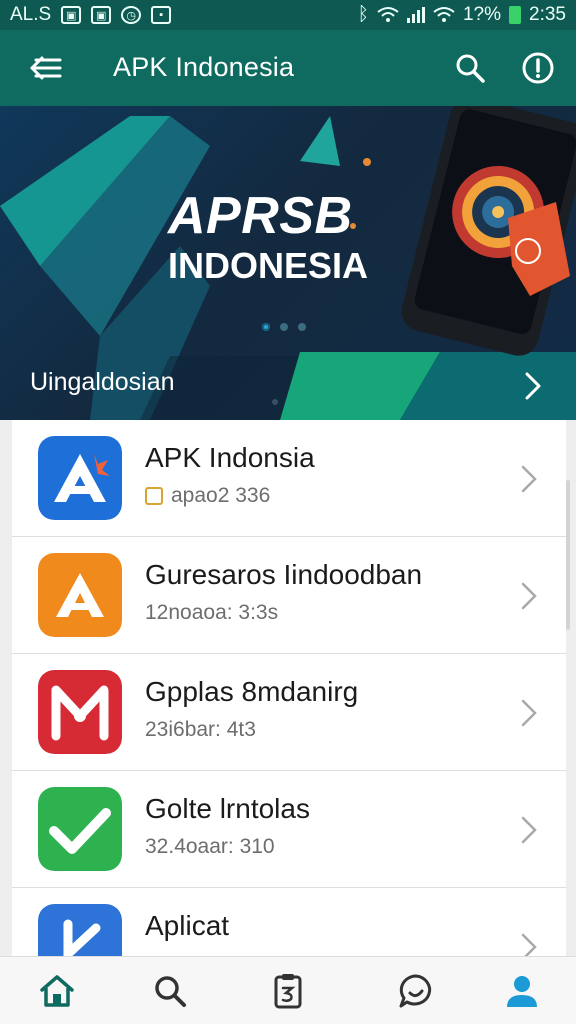 The image size is (576, 1024). What do you see at coordinates (46, 68) in the screenshot?
I see `back-menu-icon` at bounding box center [46, 68].